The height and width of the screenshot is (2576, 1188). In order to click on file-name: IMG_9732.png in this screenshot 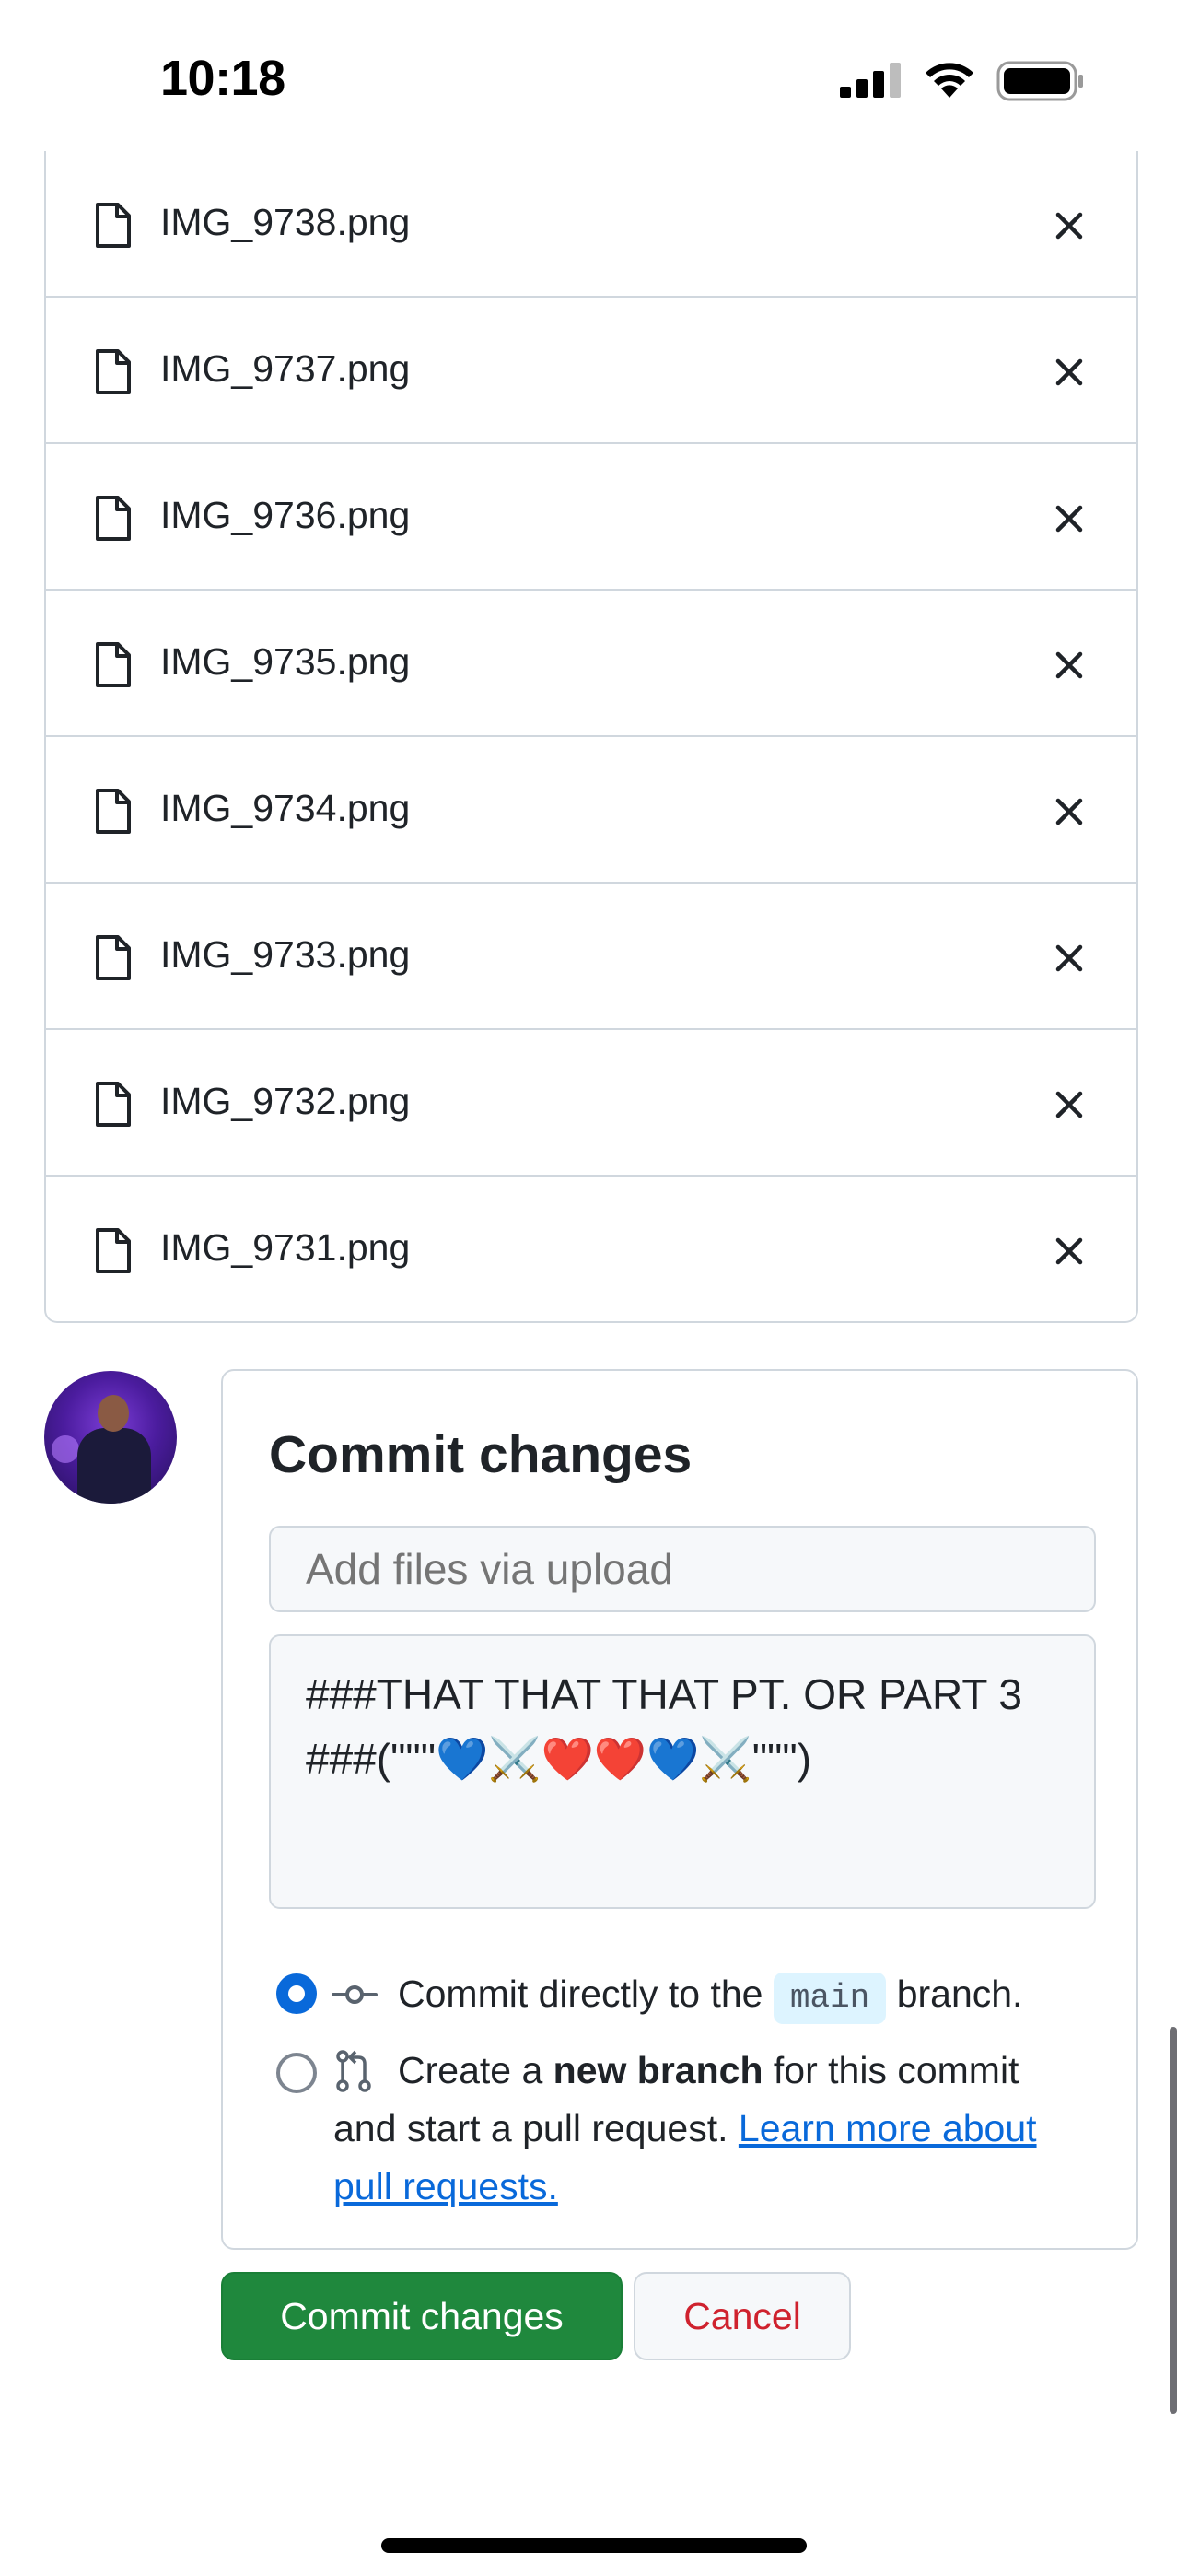, I will do `click(285, 1101)`.